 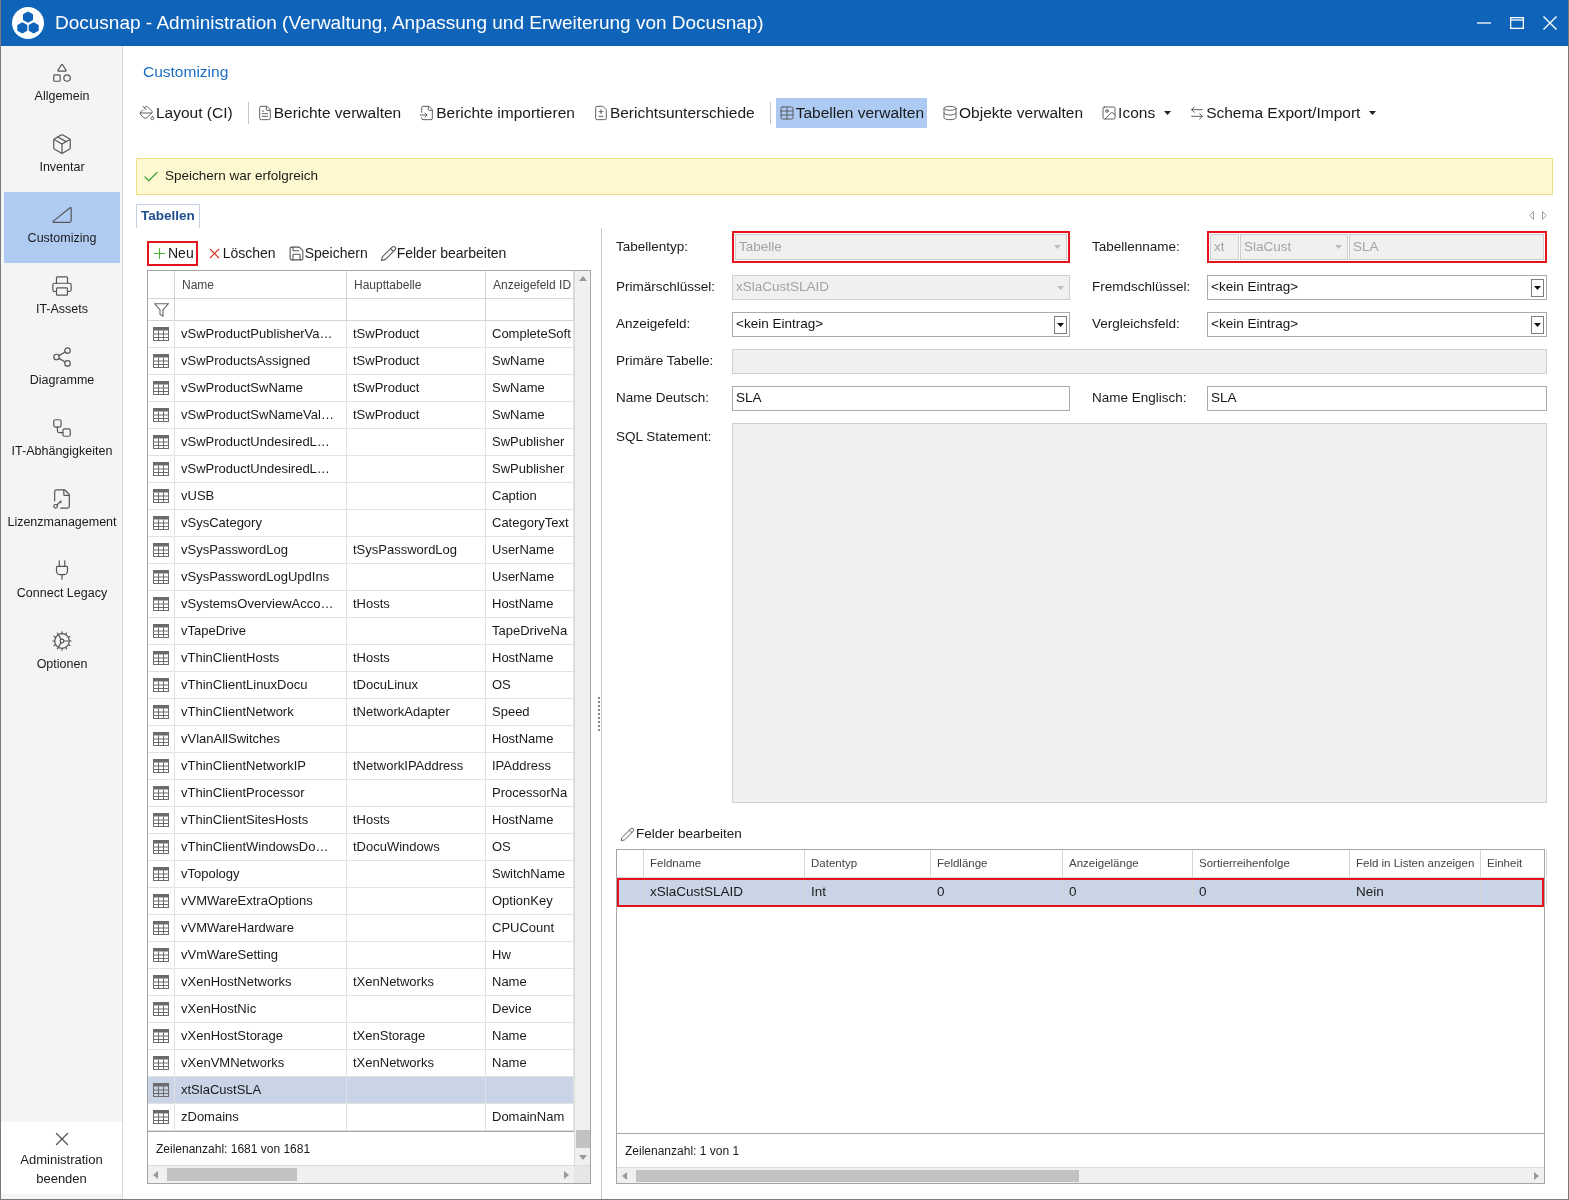 What do you see at coordinates (361, 496) in the screenshot?
I see `table-row: vUSB Caption` at bounding box center [361, 496].